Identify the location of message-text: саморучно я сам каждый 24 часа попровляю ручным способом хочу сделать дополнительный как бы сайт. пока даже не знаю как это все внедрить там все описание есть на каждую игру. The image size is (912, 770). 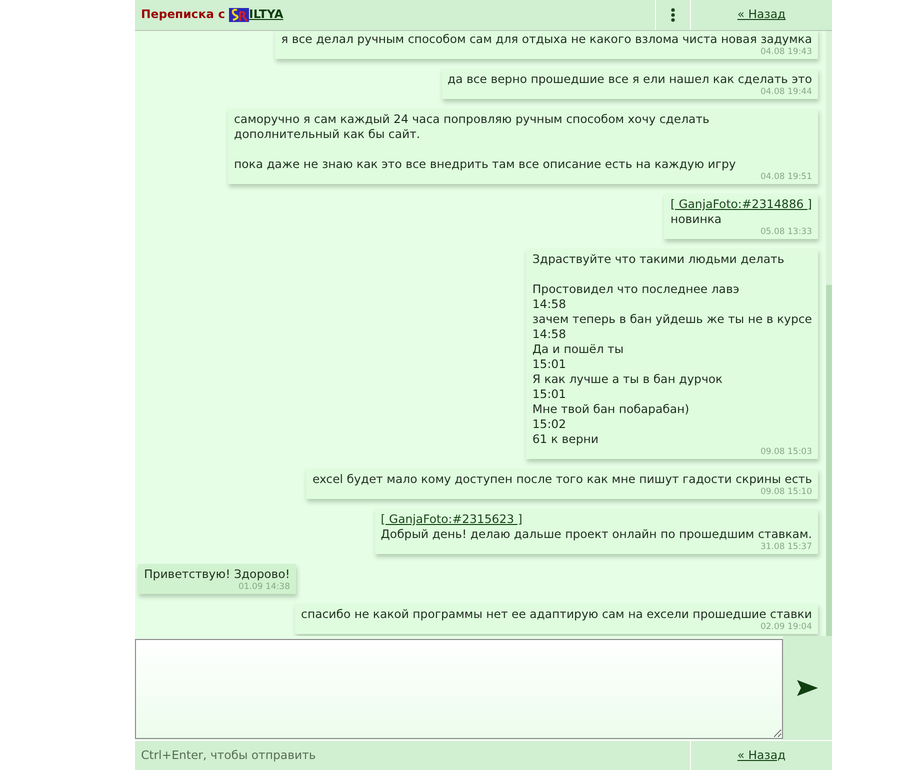
(485, 142).